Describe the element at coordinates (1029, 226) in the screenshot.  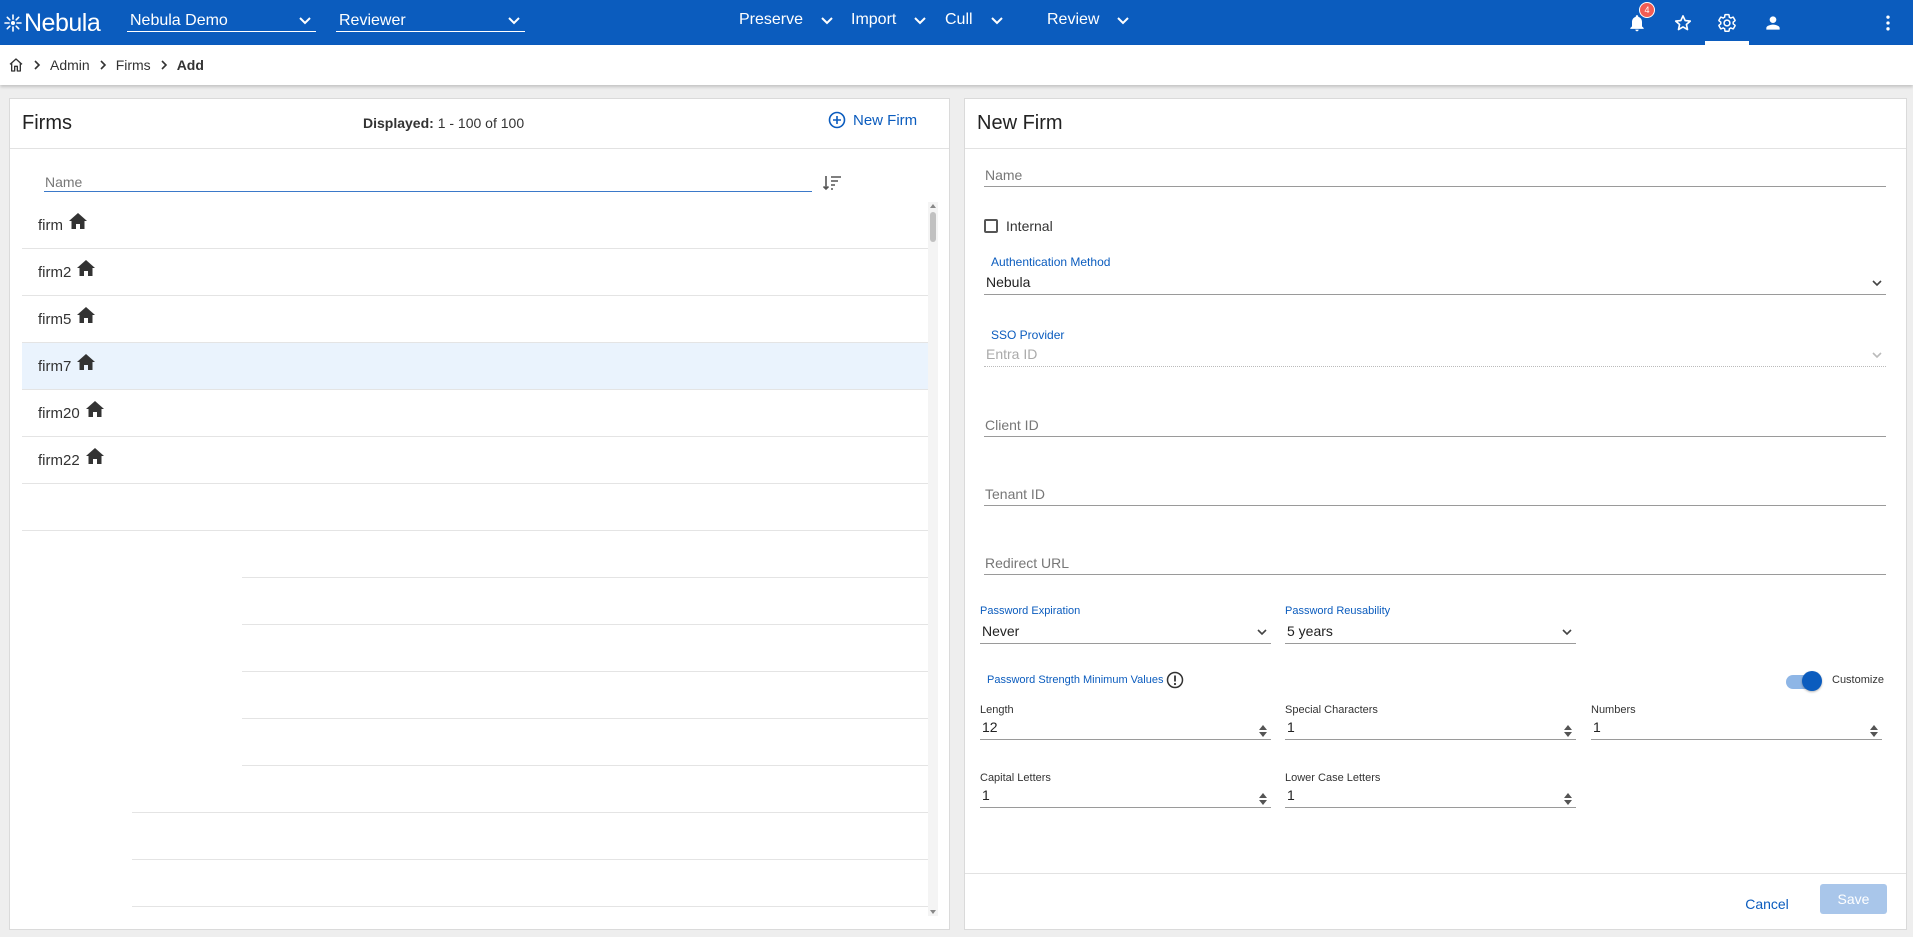
I see `internal-label: Internal` at that location.